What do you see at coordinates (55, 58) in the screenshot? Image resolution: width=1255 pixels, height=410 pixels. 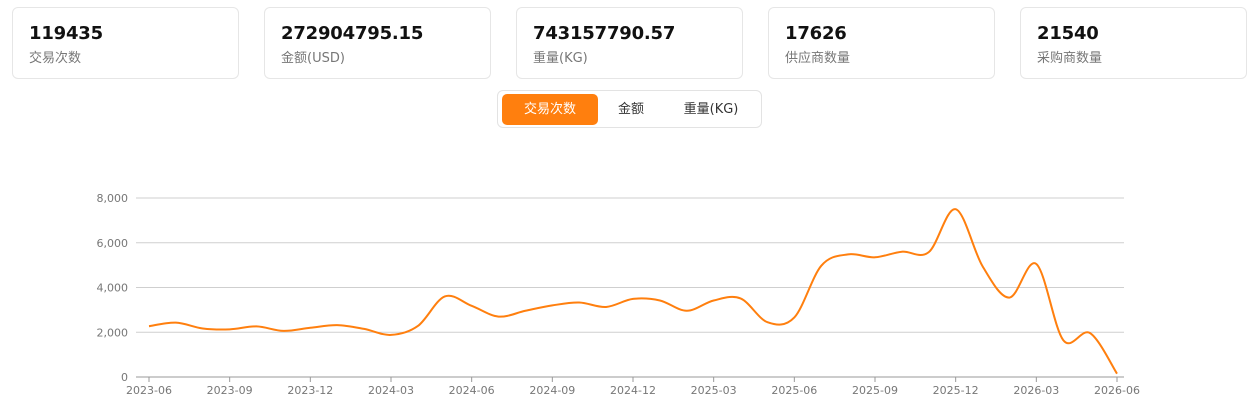 I see `stat-label: 交易次数` at bounding box center [55, 58].